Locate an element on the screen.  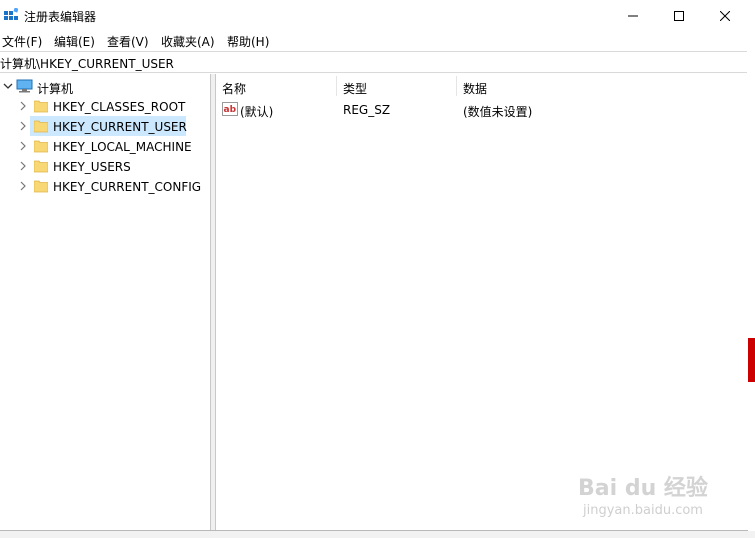
watermark-logo: Bai du 经验 is located at coordinates (643, 488).